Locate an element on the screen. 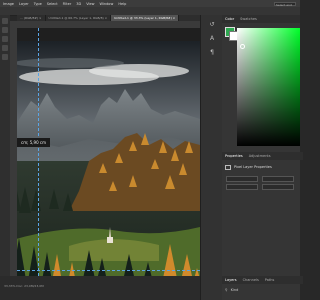 The width and height of the screenshot is (320, 300). guide-vertical is located at coordinates (38, 152).